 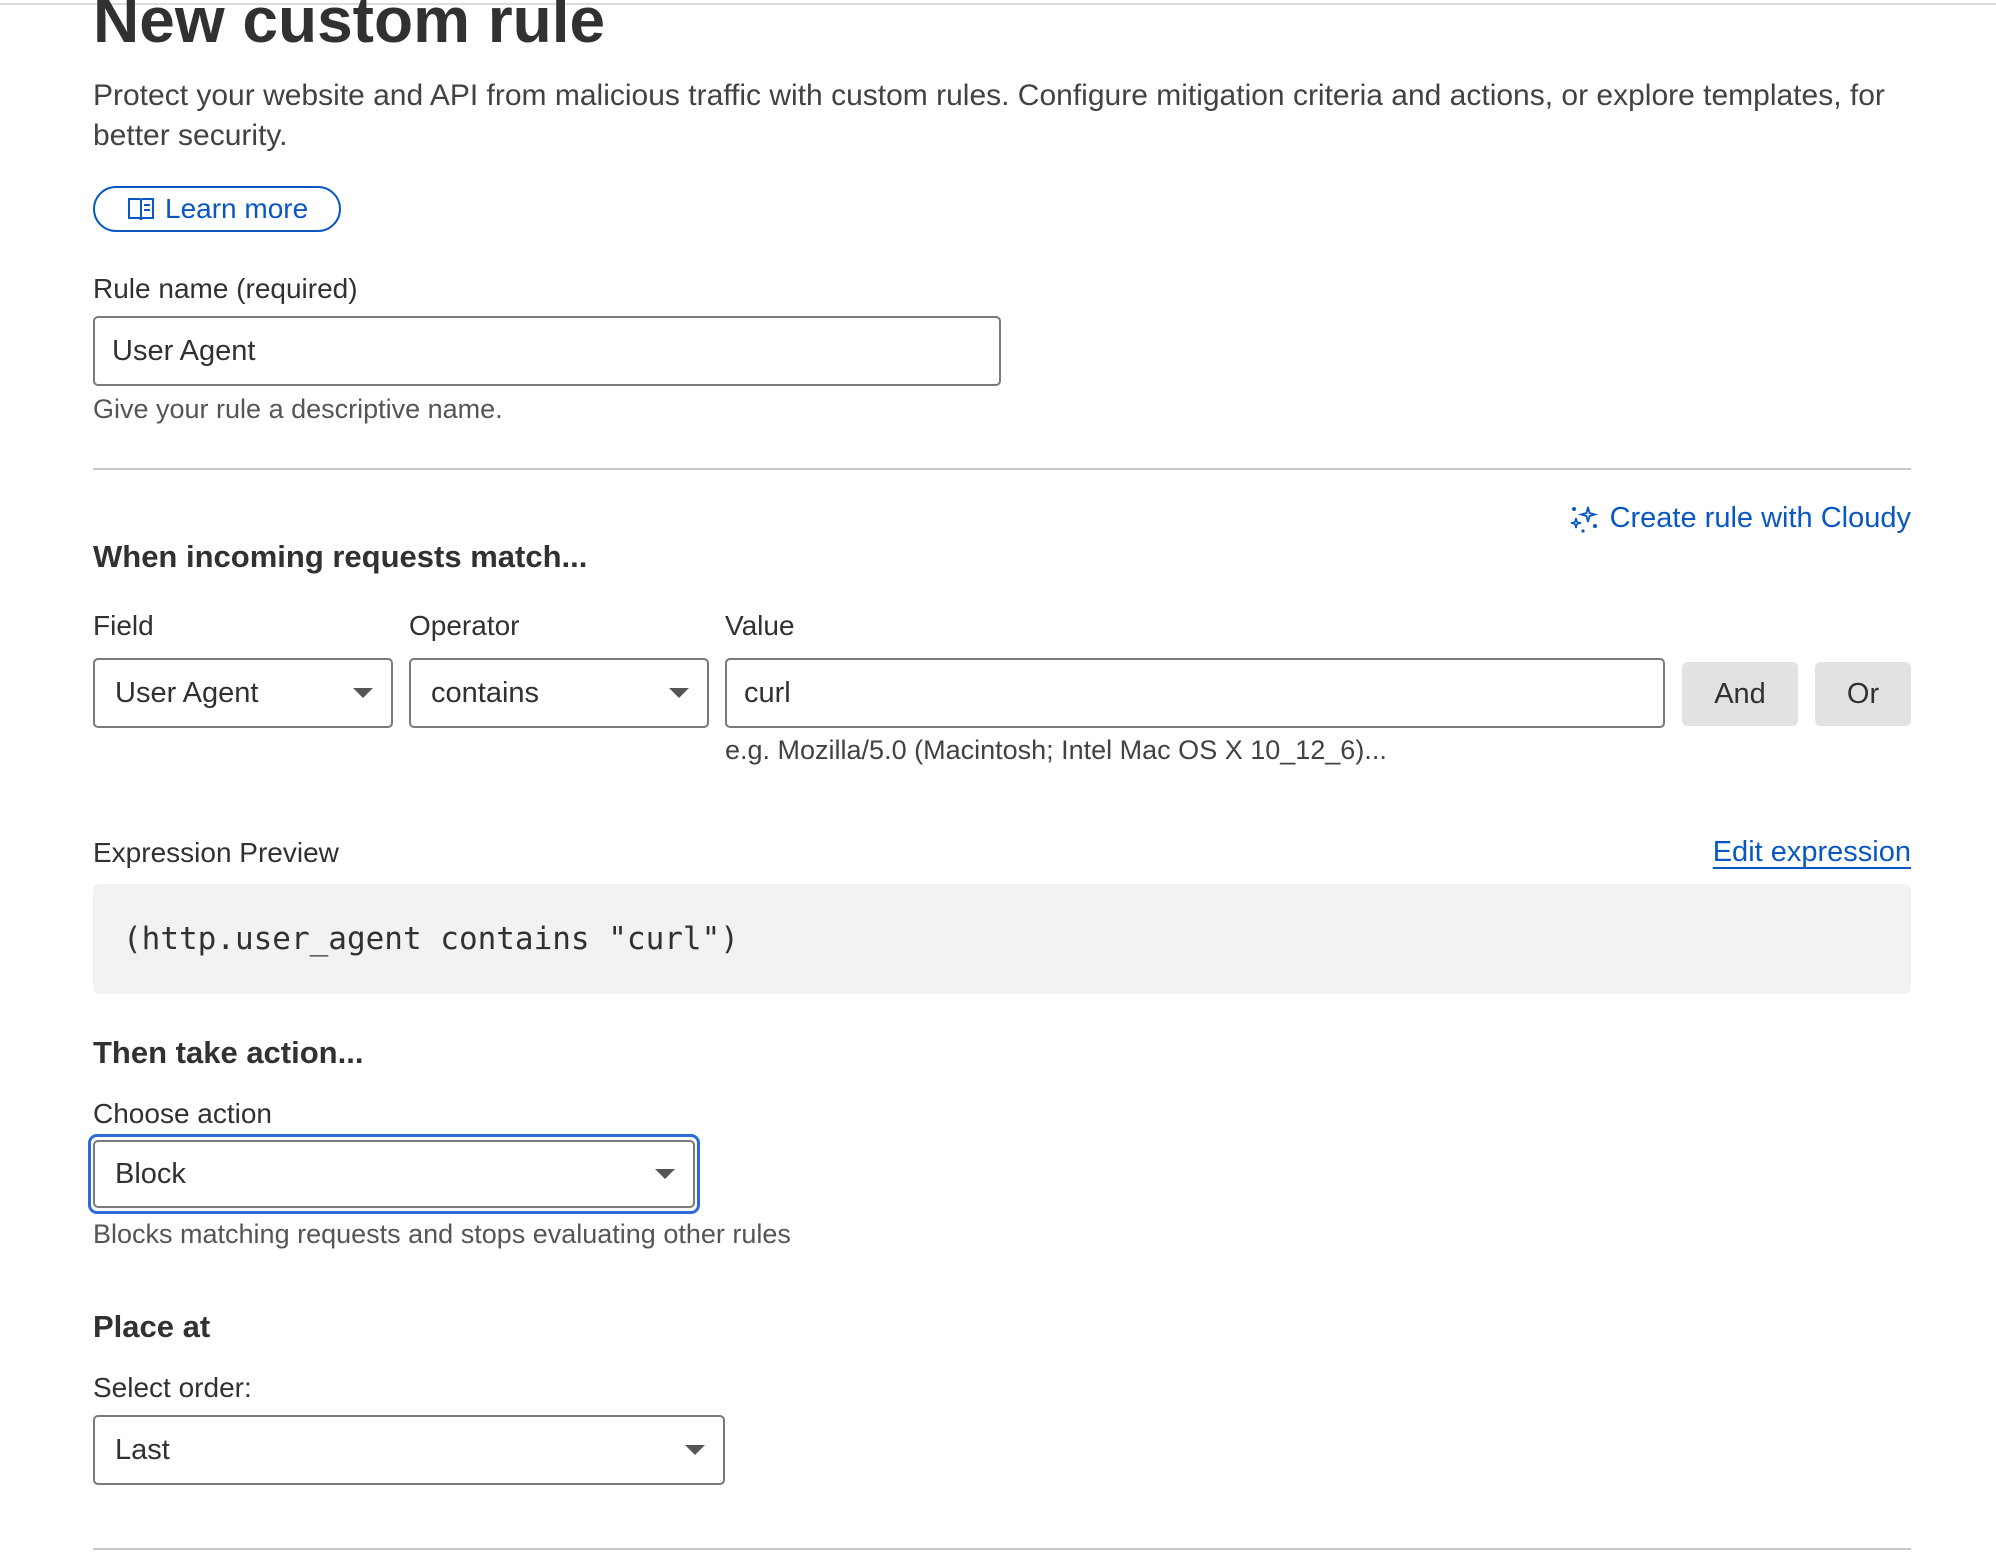 I want to click on rule-name-helper: Give your rule a descriptive name., so click(x=298, y=409).